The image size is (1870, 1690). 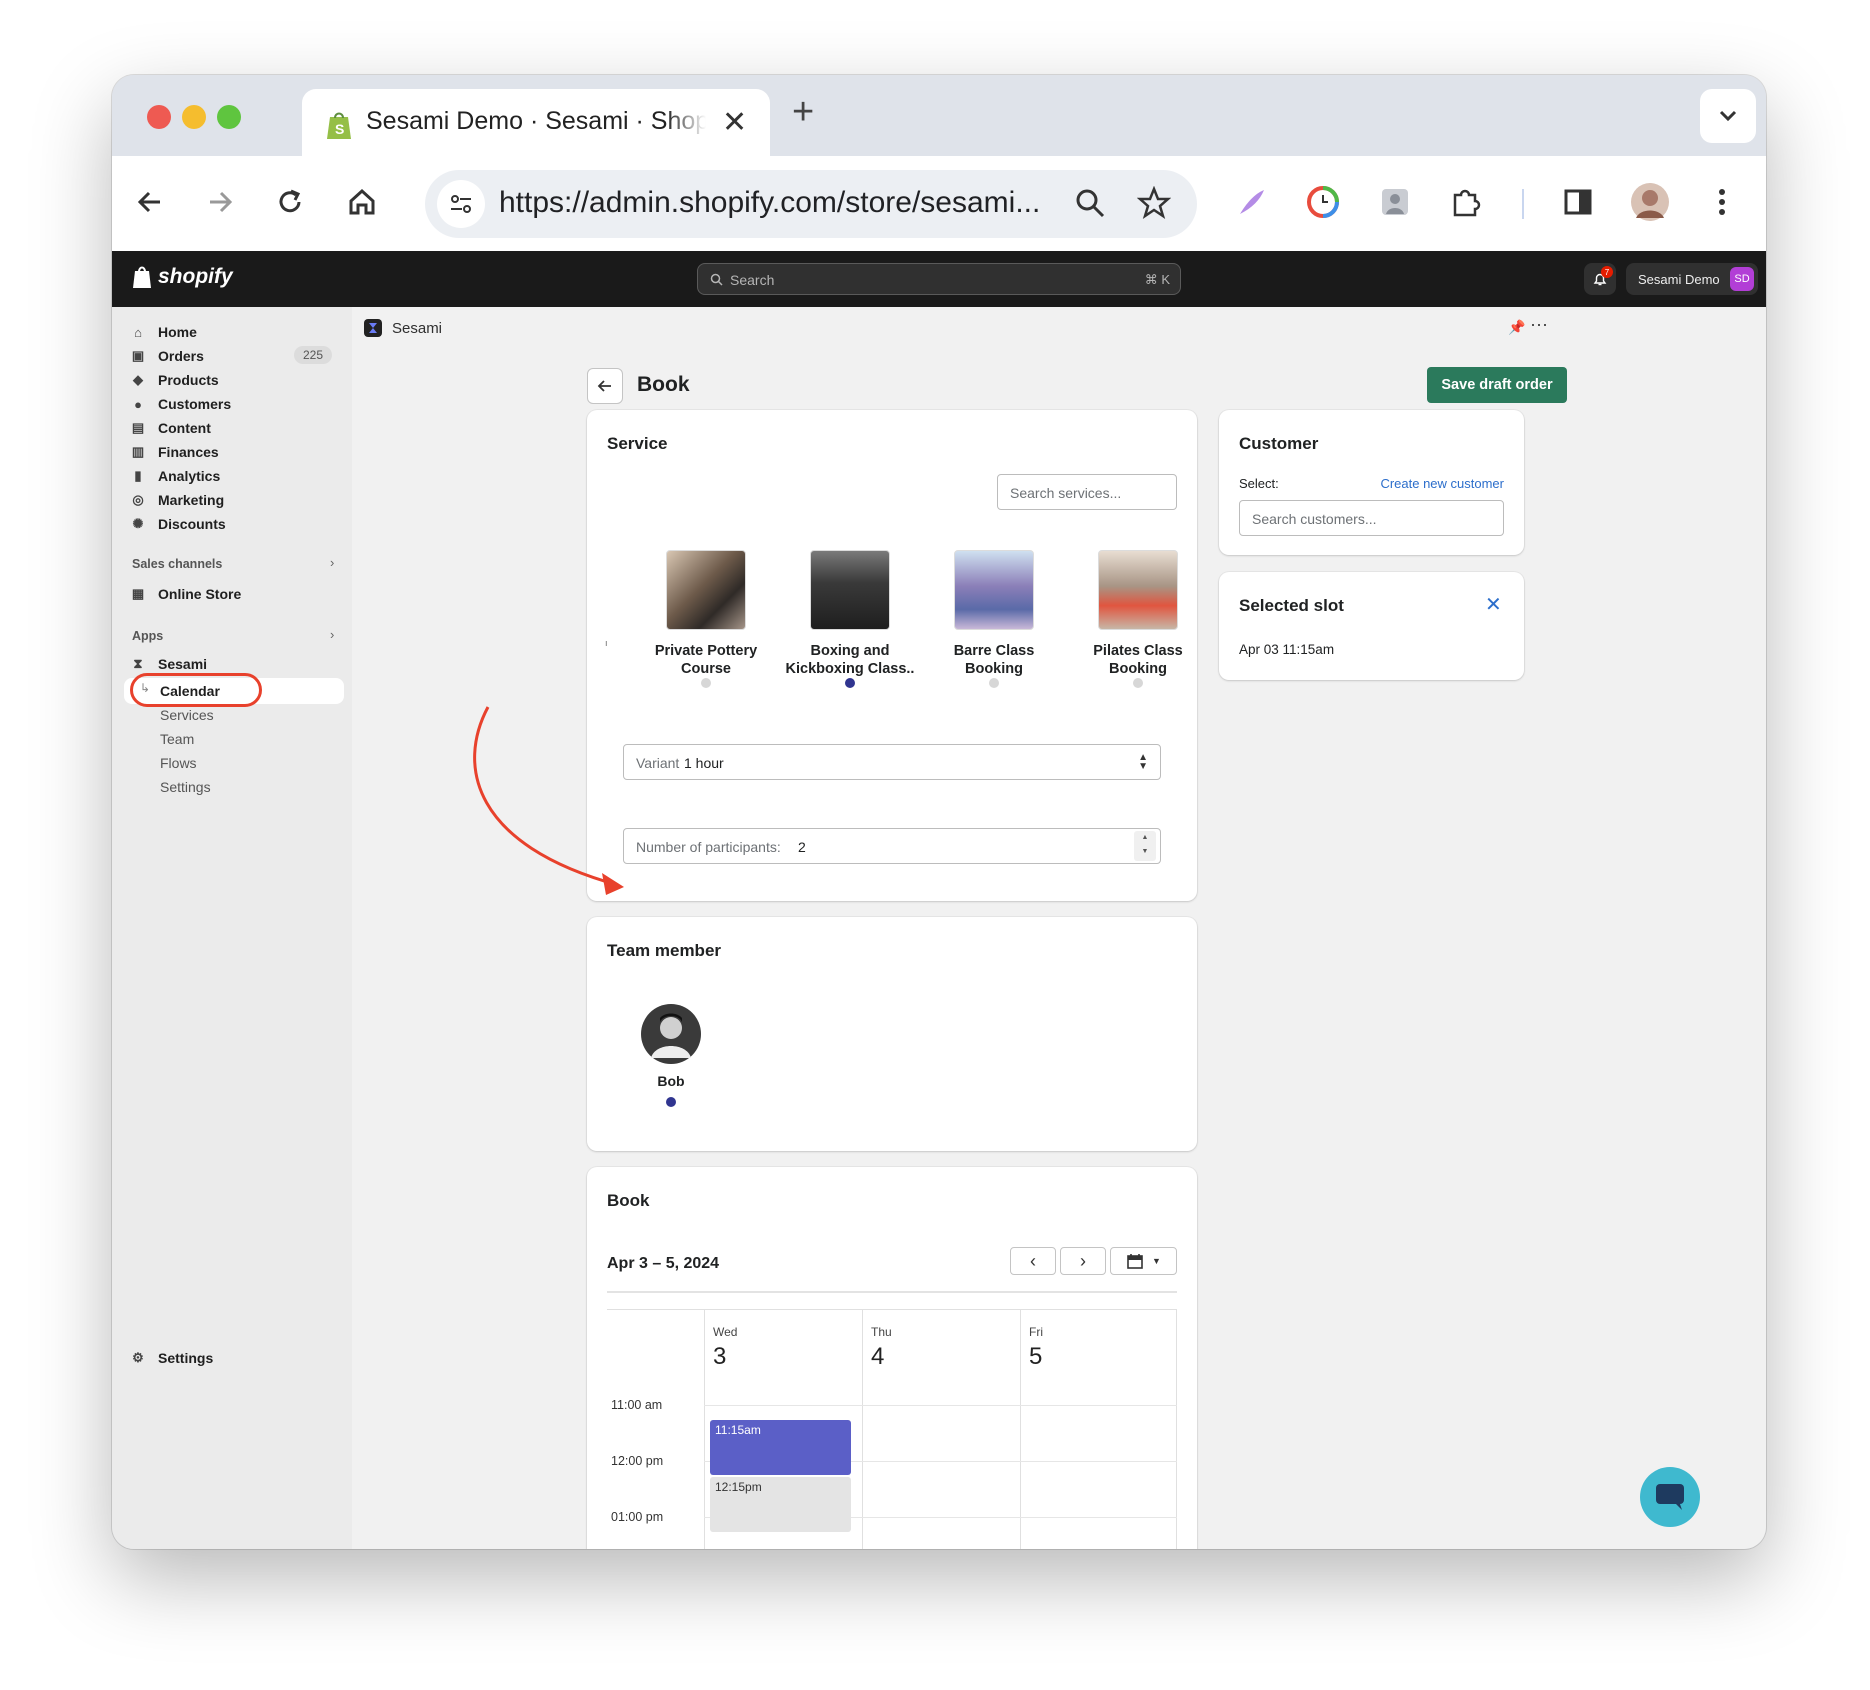 I want to click on annotation-arrow, so click(x=548, y=800).